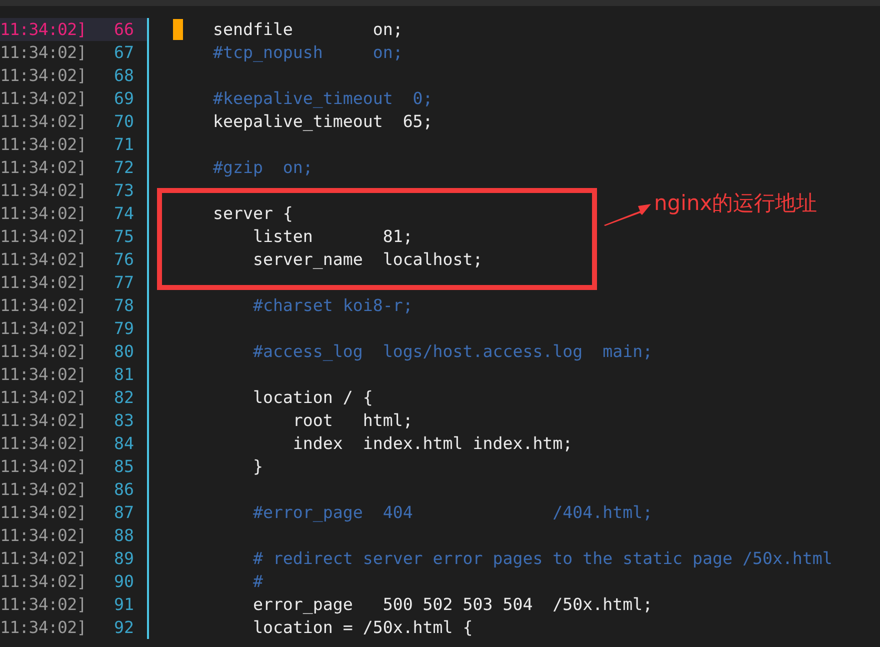  I want to click on code-line: error_page 500 502 503 504 /50x.html;, so click(452, 605).